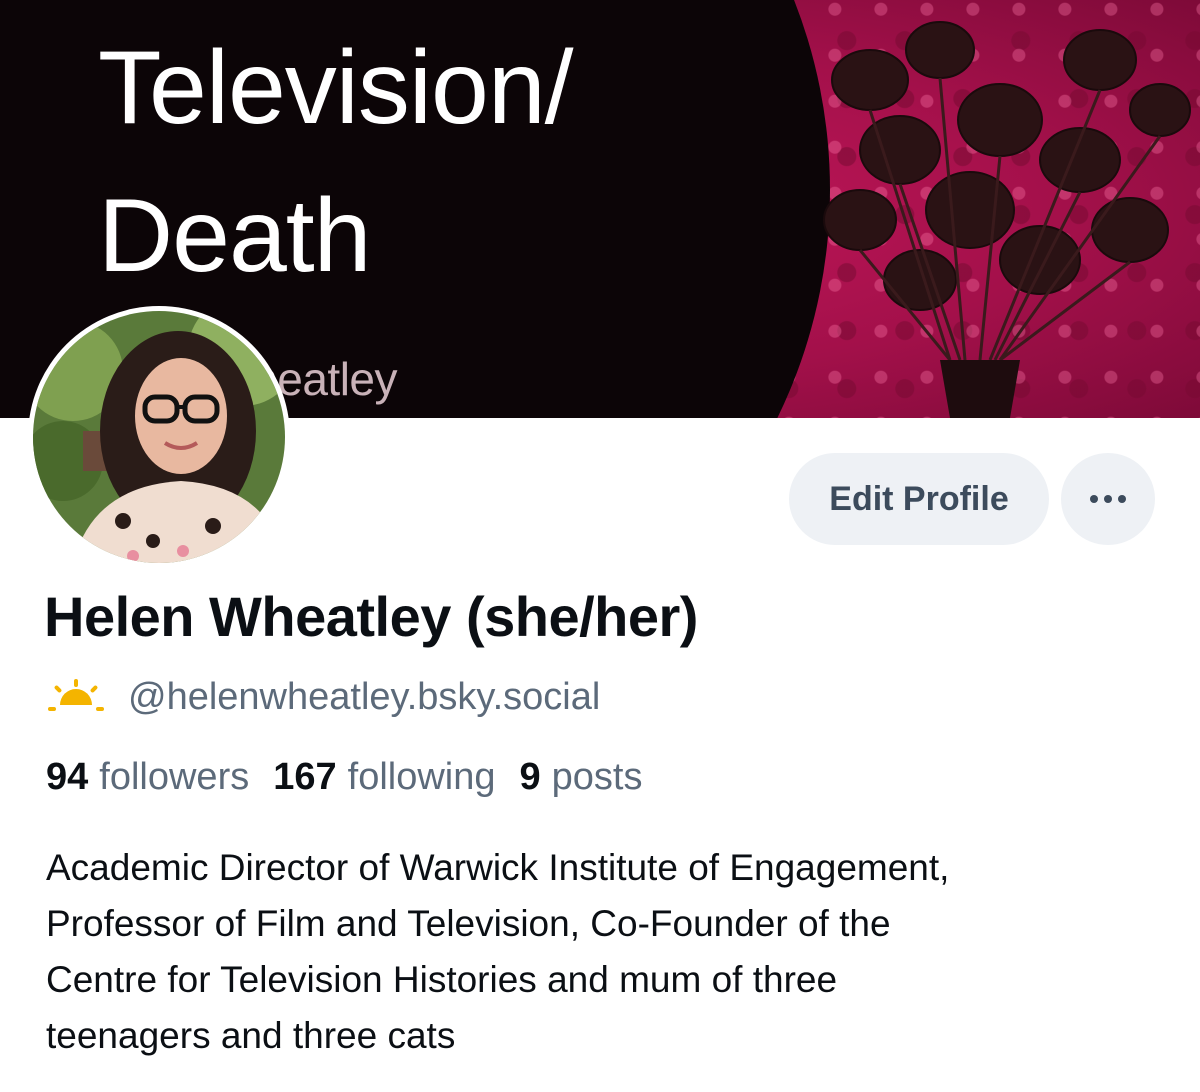  Describe the element at coordinates (174, 777) in the screenshot. I see `followers-label: followers` at that location.